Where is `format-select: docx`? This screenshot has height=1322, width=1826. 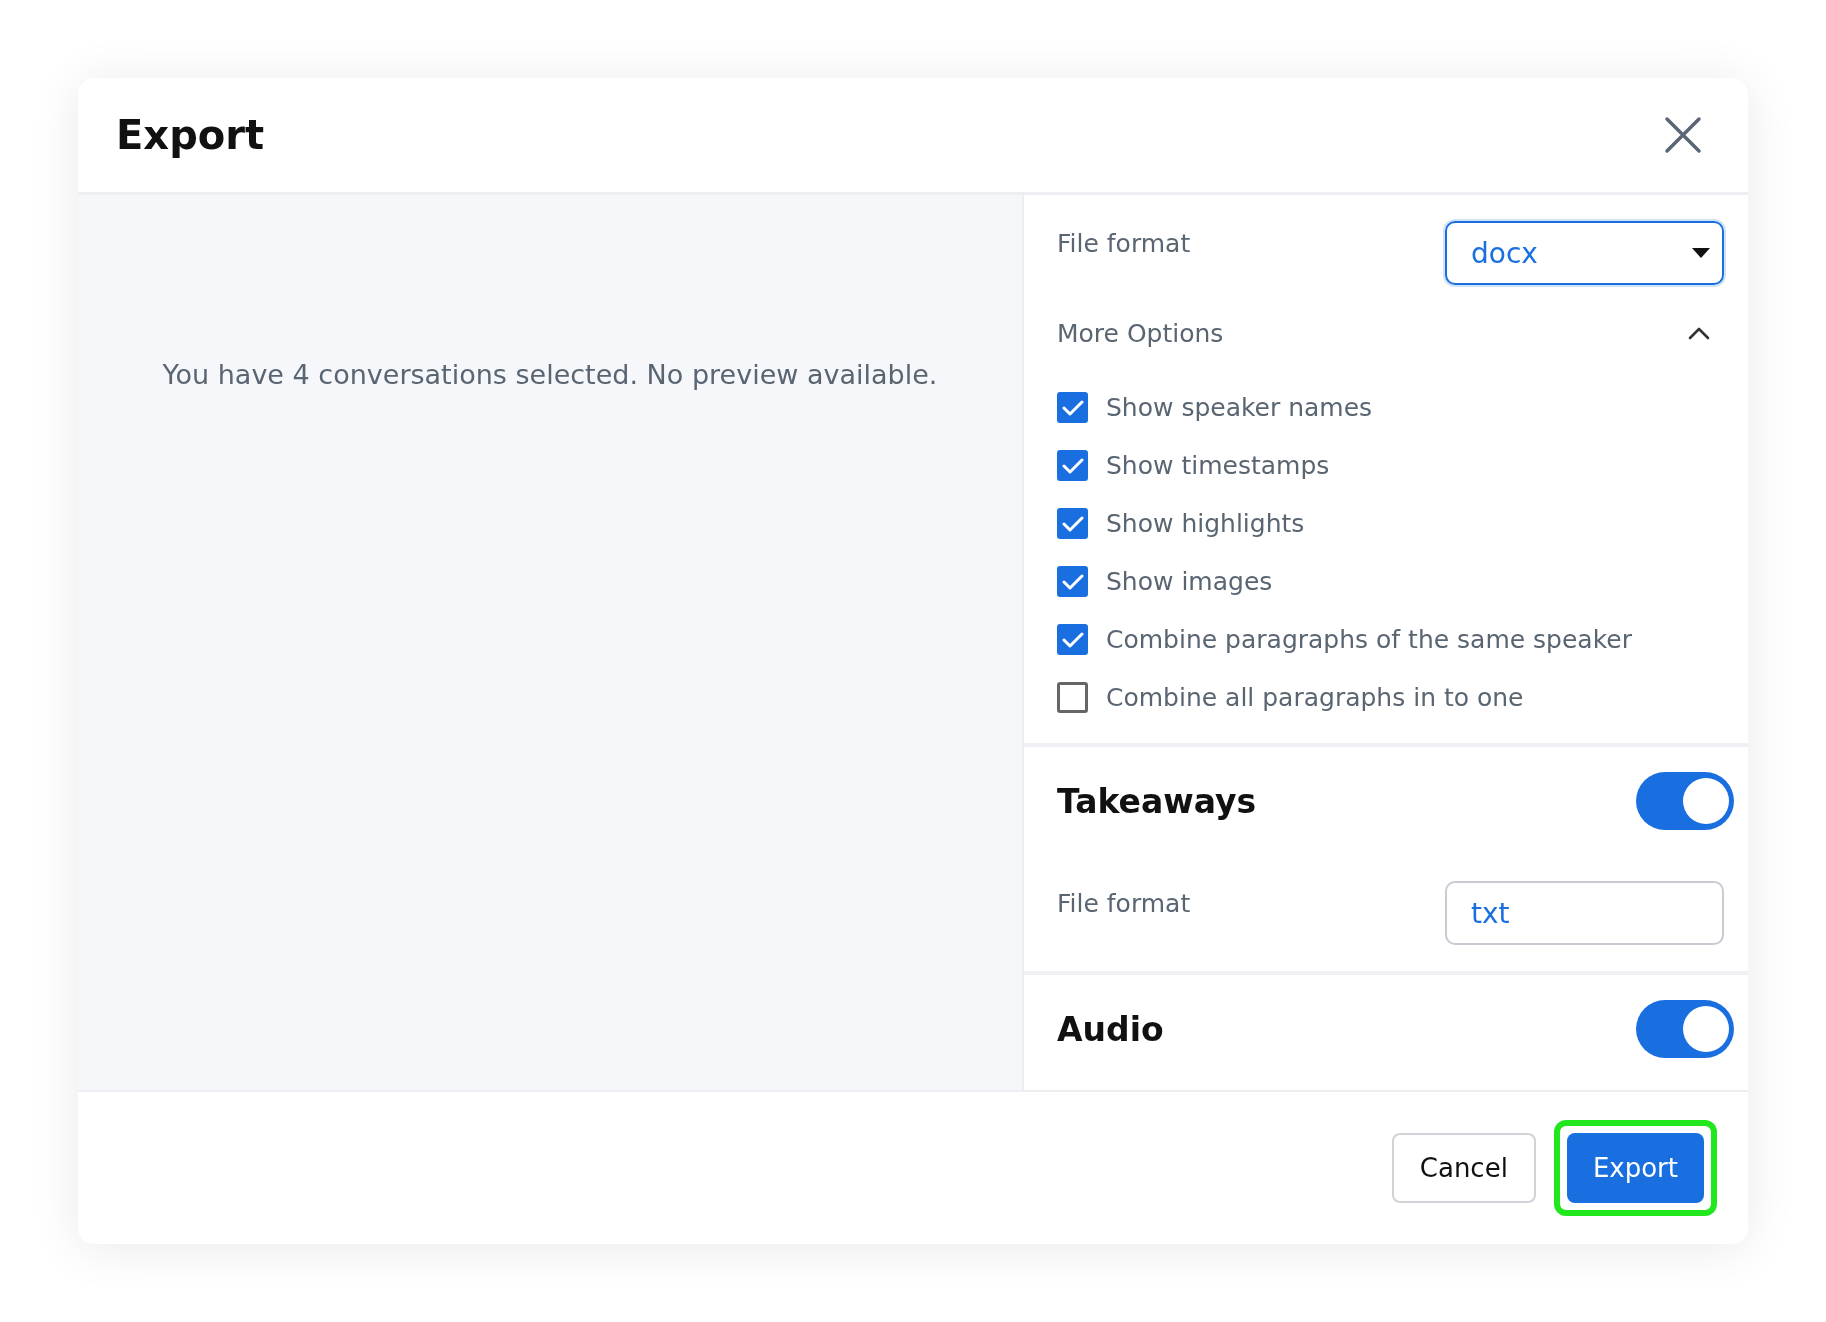 format-select: docx is located at coordinates (1584, 253).